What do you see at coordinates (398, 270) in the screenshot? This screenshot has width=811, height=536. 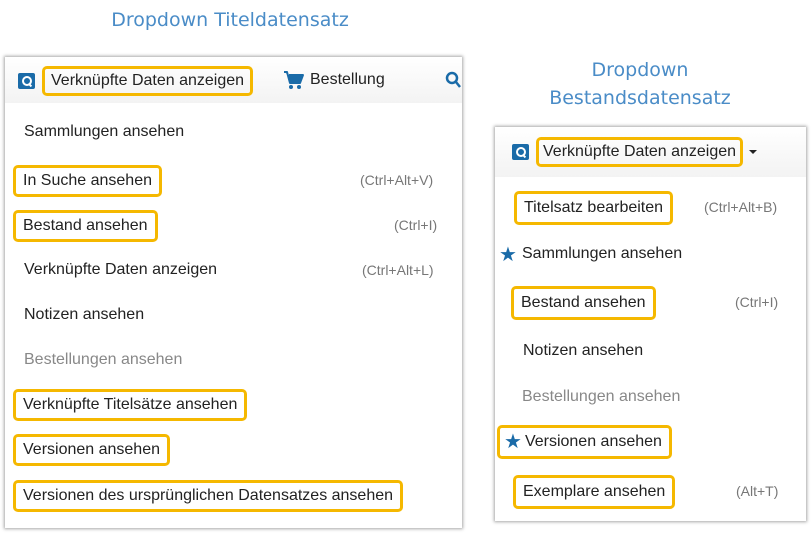 I see `shortcut-text: (Ctrl+Alt+L)` at bounding box center [398, 270].